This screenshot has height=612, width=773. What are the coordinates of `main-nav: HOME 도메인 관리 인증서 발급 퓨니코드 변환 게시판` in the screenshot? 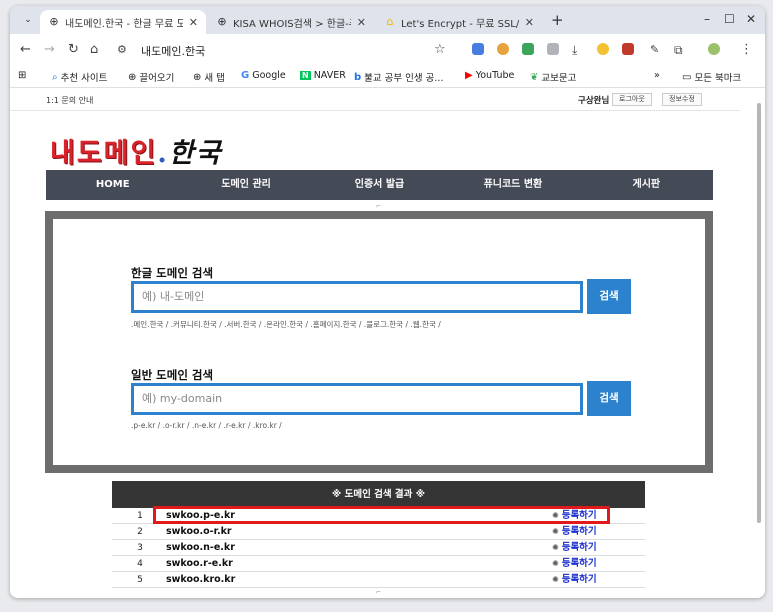 It's located at (379, 185).